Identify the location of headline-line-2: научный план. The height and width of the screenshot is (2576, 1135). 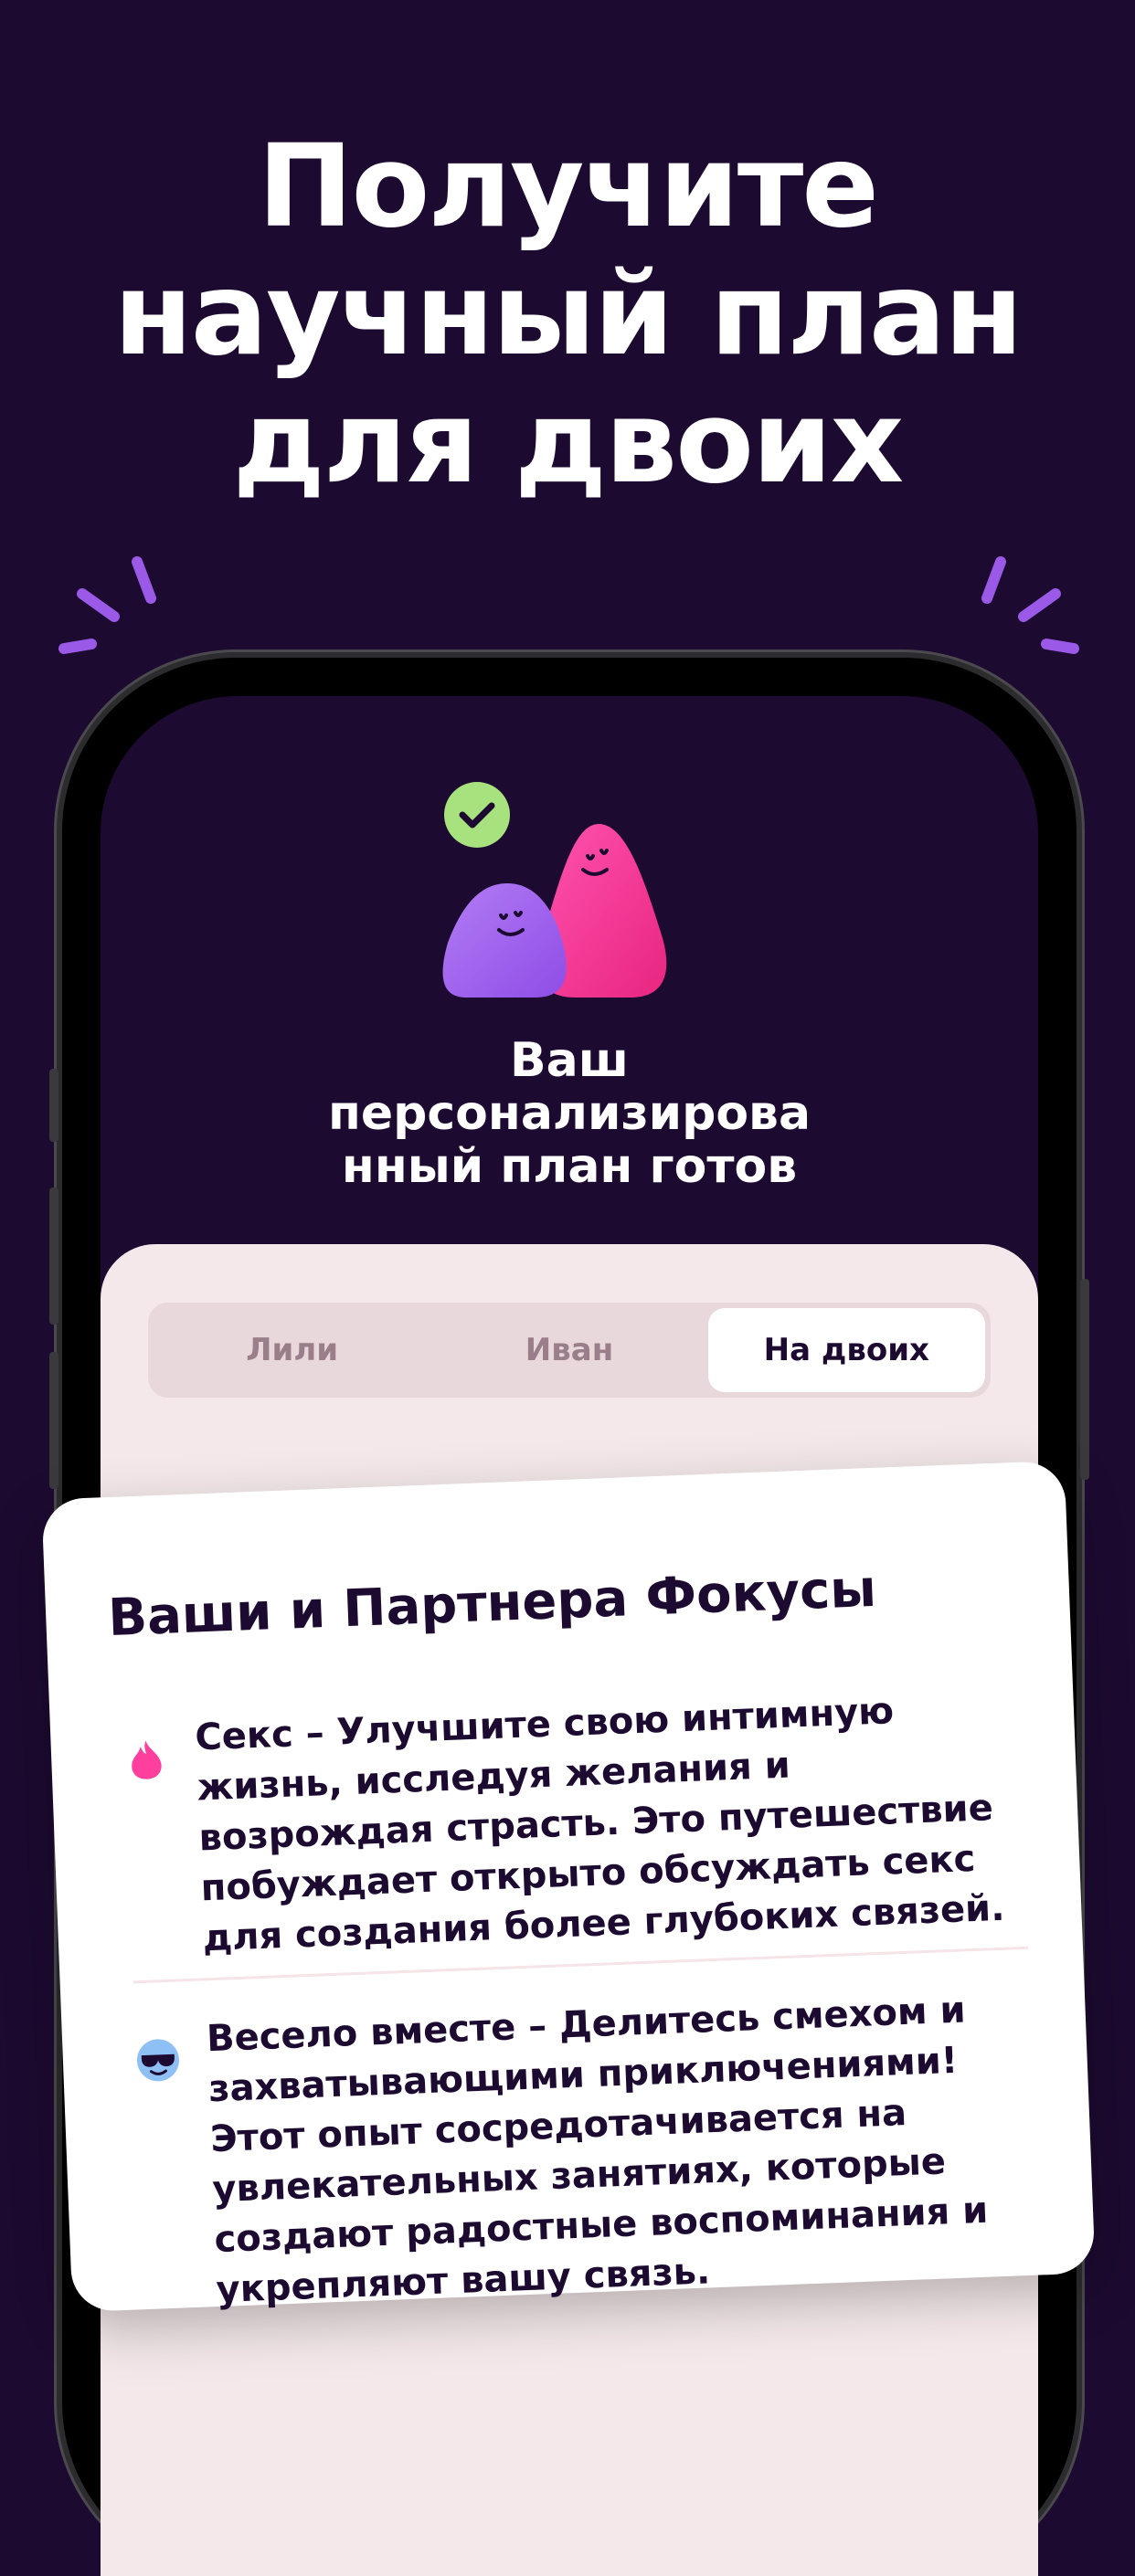
(568, 314).